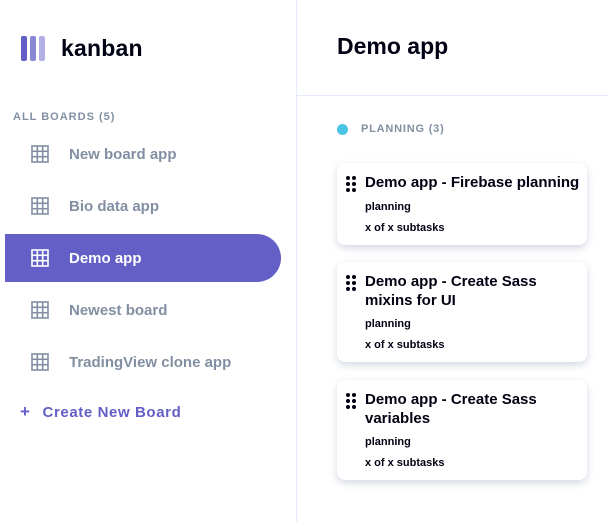 Image resolution: width=608 pixels, height=522 pixels. I want to click on sidebar-item-label: Newest board, so click(118, 310).